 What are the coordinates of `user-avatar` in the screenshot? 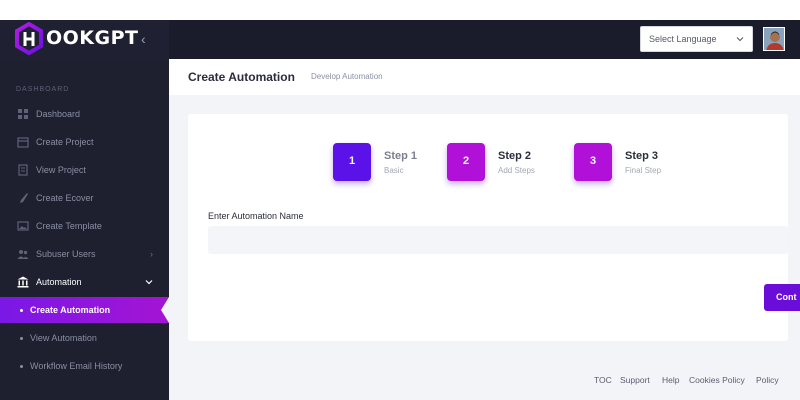 It's located at (774, 39).